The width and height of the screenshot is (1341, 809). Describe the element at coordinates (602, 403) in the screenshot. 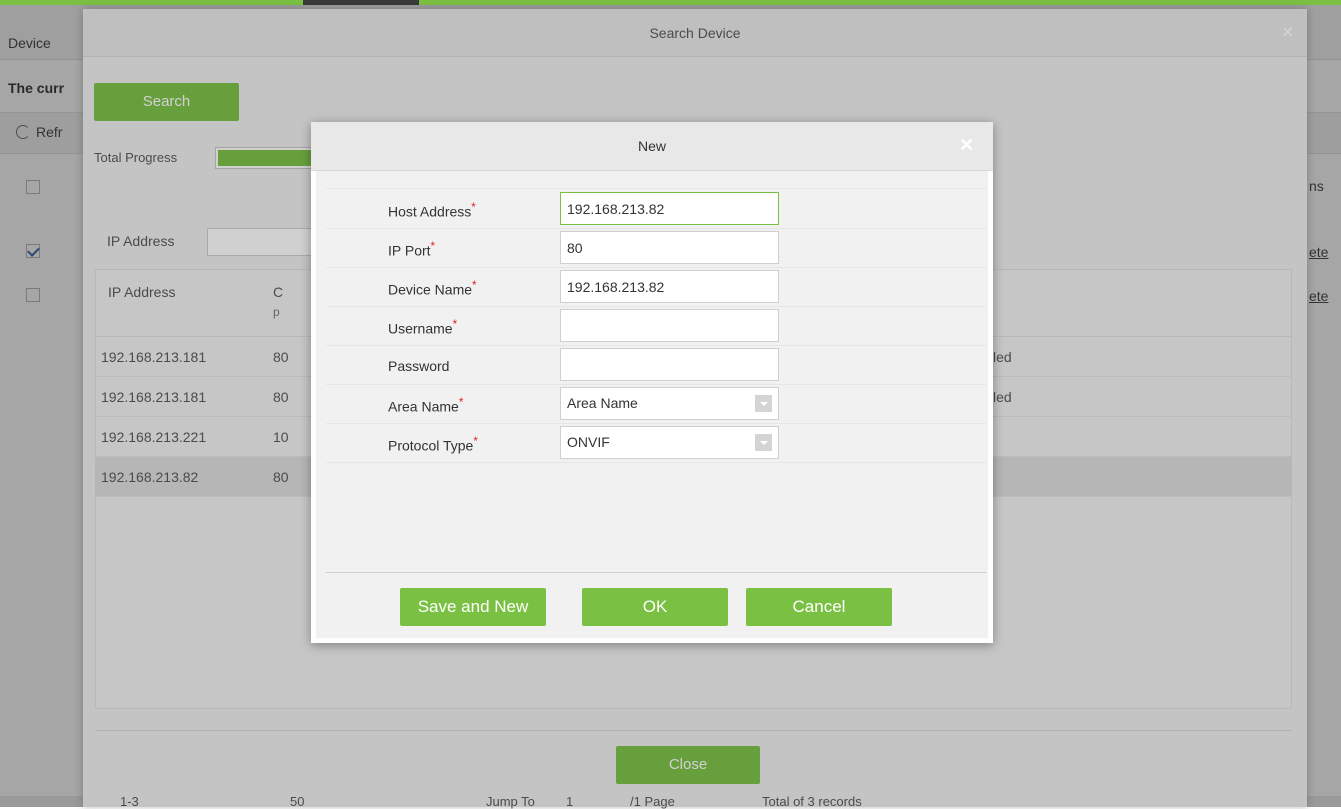

I see `area-name-value: Area Name` at that location.